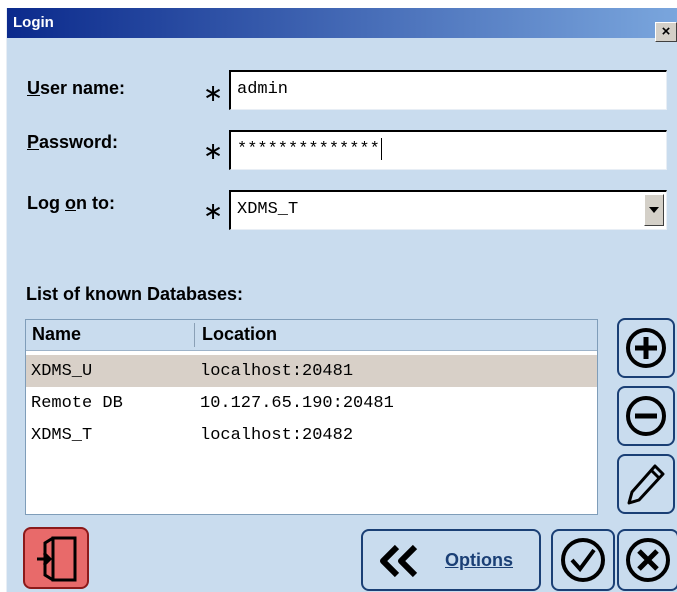 The image size is (677, 592). Describe the element at coordinates (194, 335) in the screenshot. I see `column-divider` at that location.